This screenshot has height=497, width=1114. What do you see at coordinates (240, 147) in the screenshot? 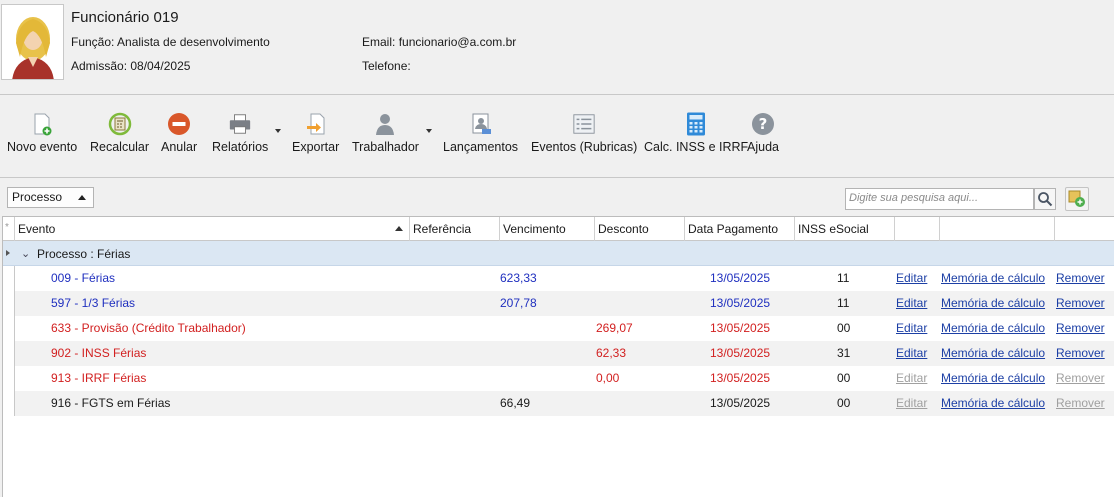
I see `relatorios-label: Relatórios` at bounding box center [240, 147].